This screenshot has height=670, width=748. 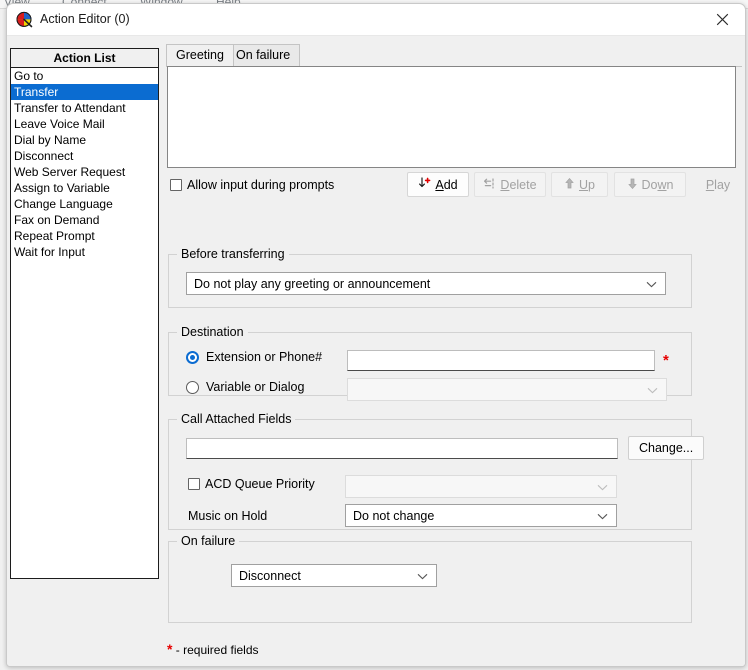 I want to click on title-bar: Action Editor (0), so click(x=376, y=20).